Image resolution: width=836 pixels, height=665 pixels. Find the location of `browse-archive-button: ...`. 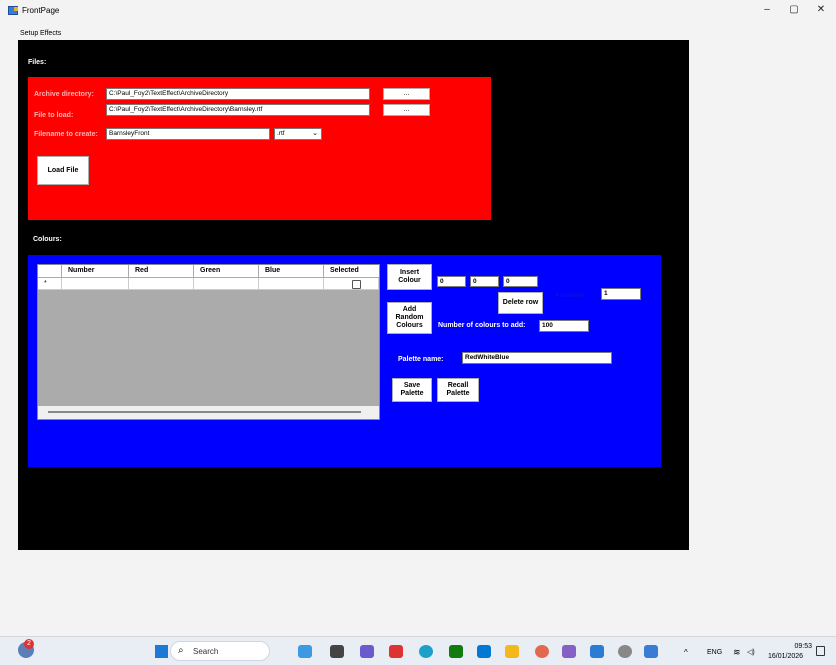

browse-archive-button: ... is located at coordinates (406, 94).